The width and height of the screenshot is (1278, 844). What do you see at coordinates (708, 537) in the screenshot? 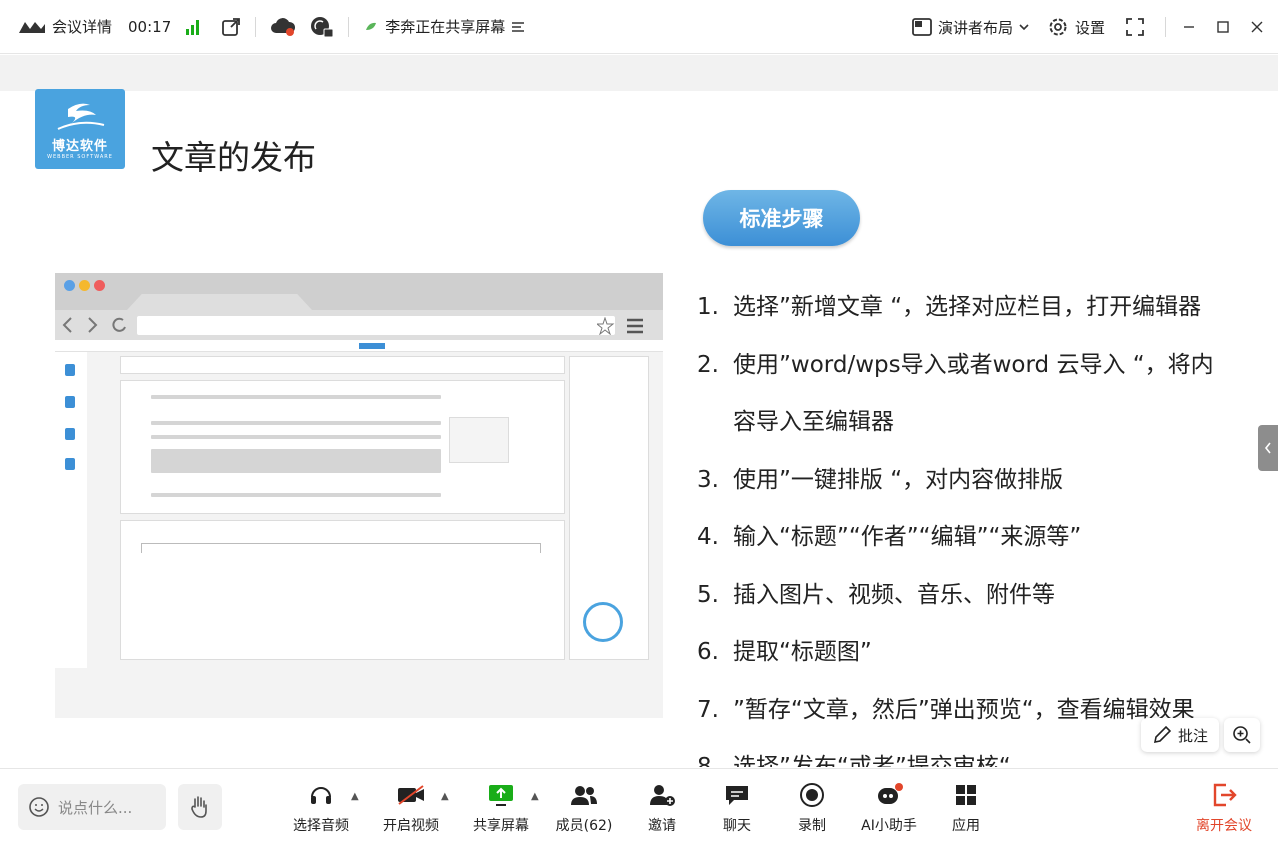
I see `step-number: 4.` at bounding box center [708, 537].